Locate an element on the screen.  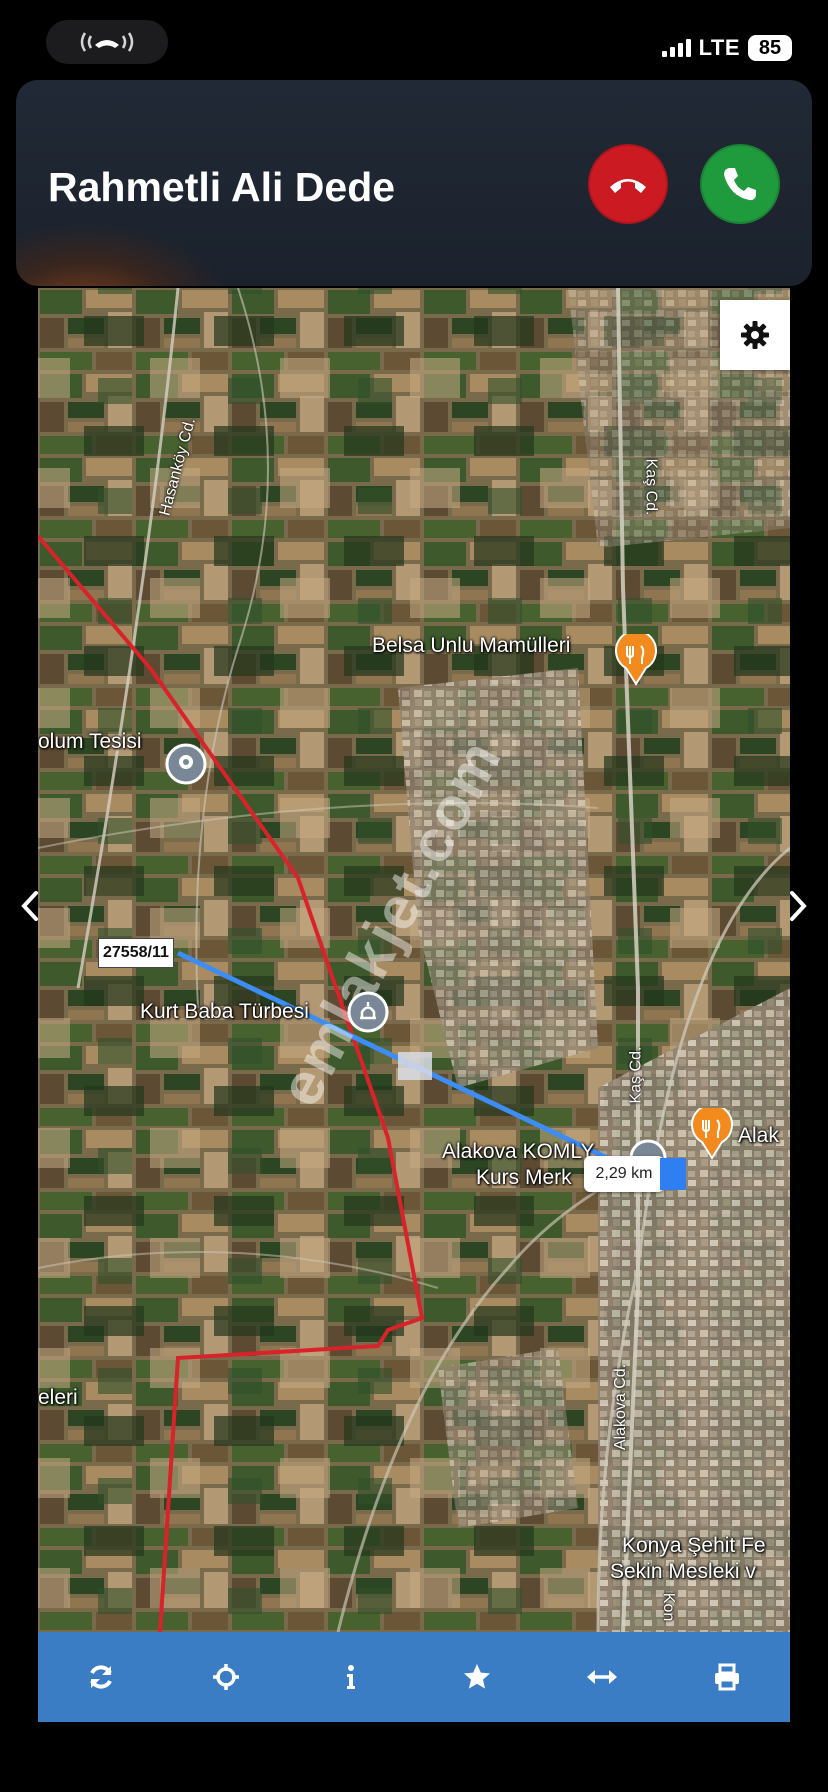
refresh-button is located at coordinates (101, 1677).